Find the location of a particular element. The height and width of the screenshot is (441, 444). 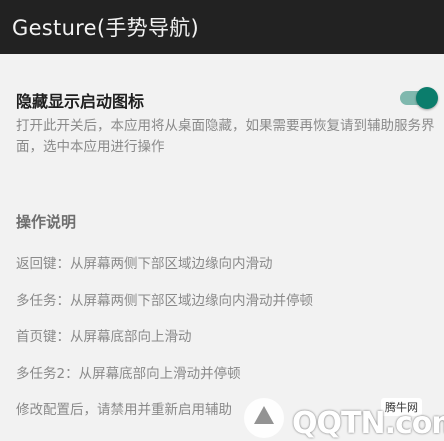

watermark-logo-icon is located at coordinates (264, 418).